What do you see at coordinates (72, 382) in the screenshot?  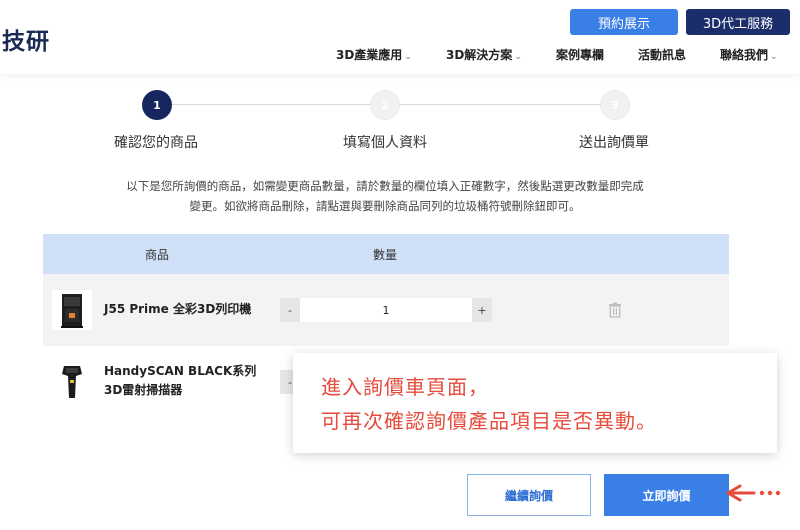 I see `3d-scanner-image` at bounding box center [72, 382].